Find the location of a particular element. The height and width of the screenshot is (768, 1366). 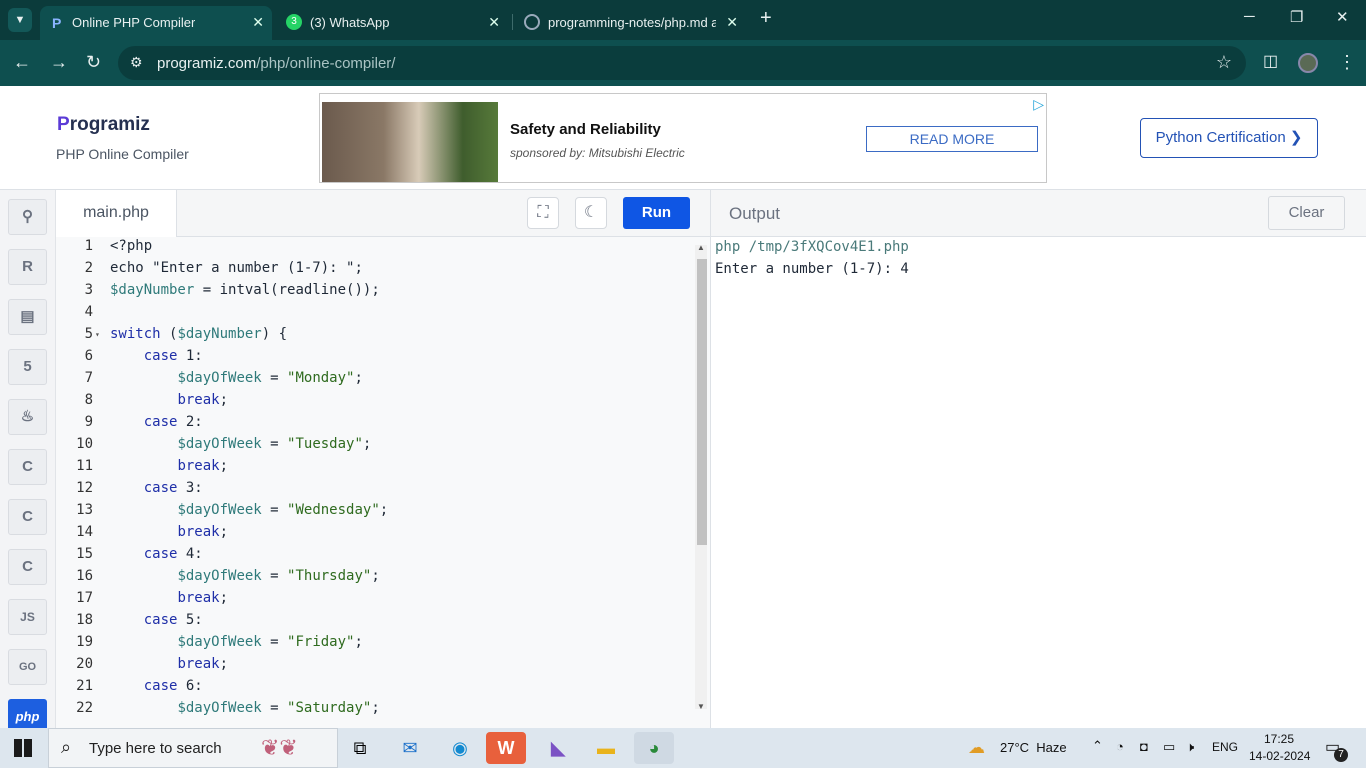

browser-menu-icon: ⋮ is located at coordinates (1347, 62).